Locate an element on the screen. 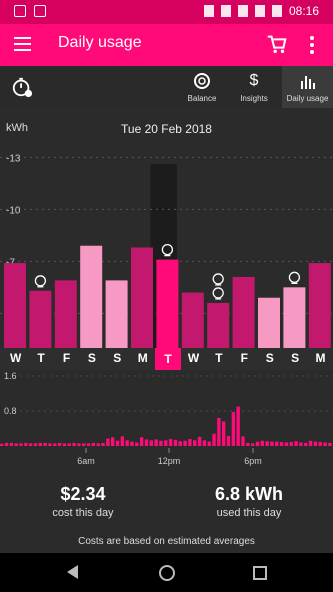 This screenshot has height=592, width=333. y-tick-label: 1.6 is located at coordinates (10, 376).